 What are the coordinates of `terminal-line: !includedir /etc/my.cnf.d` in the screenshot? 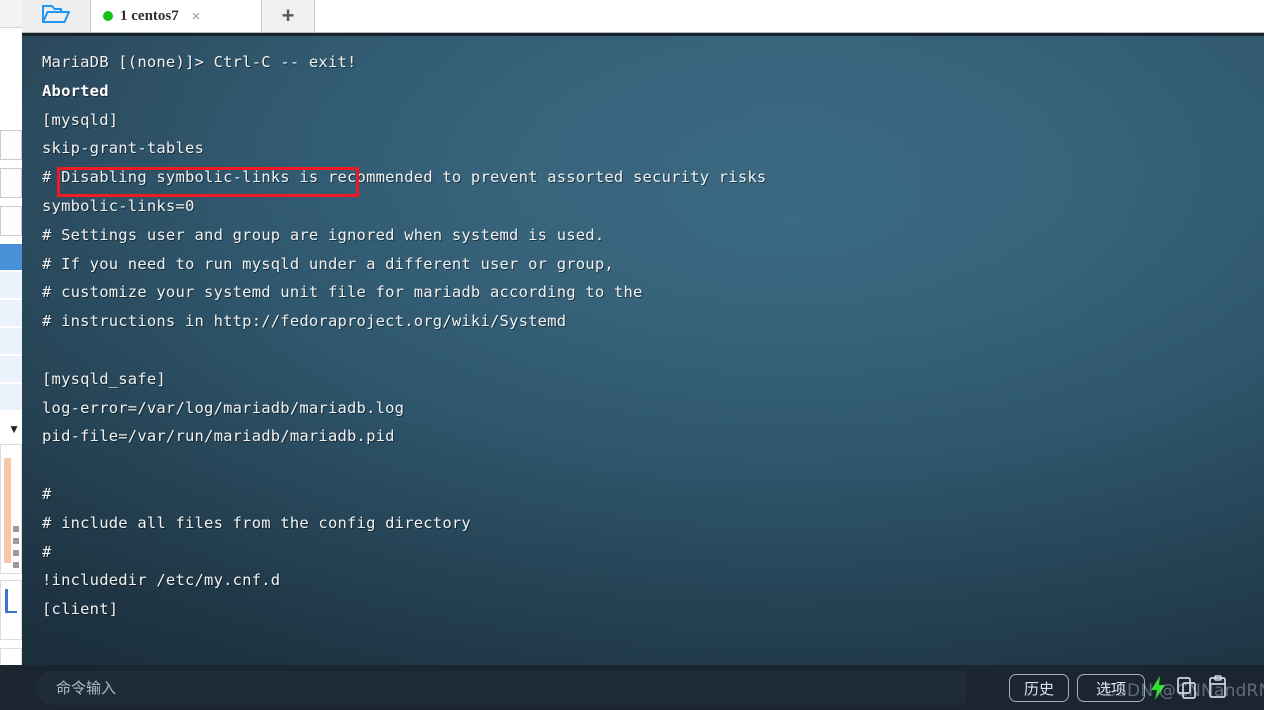 It's located at (161, 580).